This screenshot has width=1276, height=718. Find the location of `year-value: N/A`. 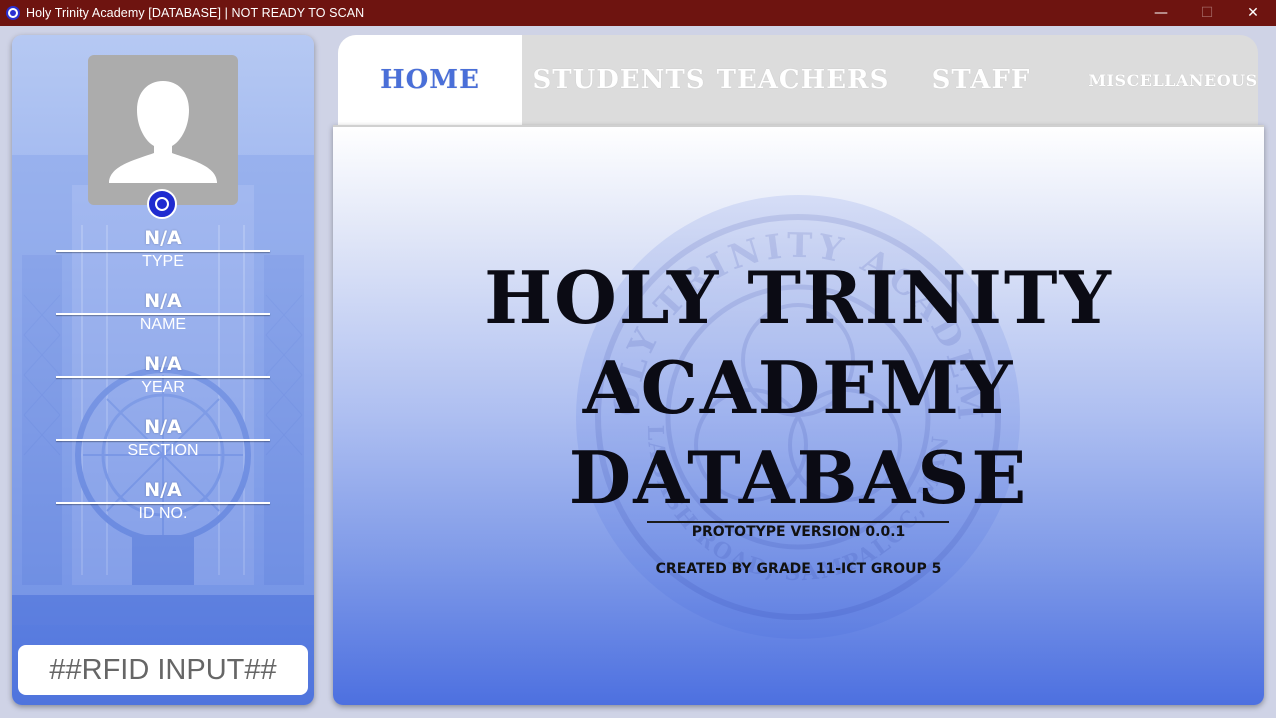

year-value: N/A is located at coordinates (163, 364).